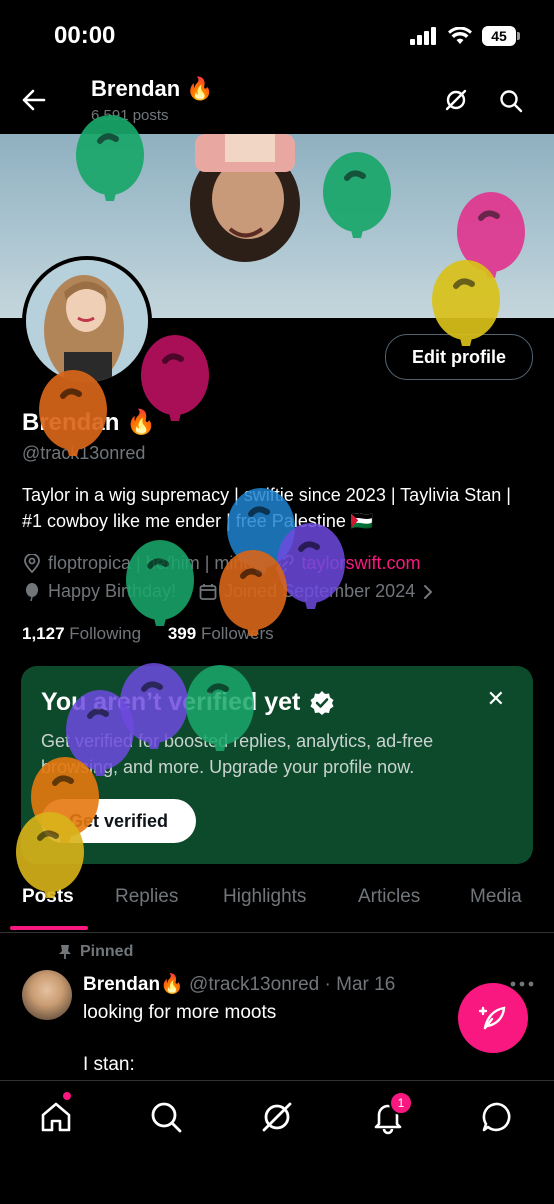 Image resolution: width=554 pixels, height=1204 pixels. What do you see at coordinates (112, 591) in the screenshot?
I see `birthday-text: Happy Birthday!` at bounding box center [112, 591].